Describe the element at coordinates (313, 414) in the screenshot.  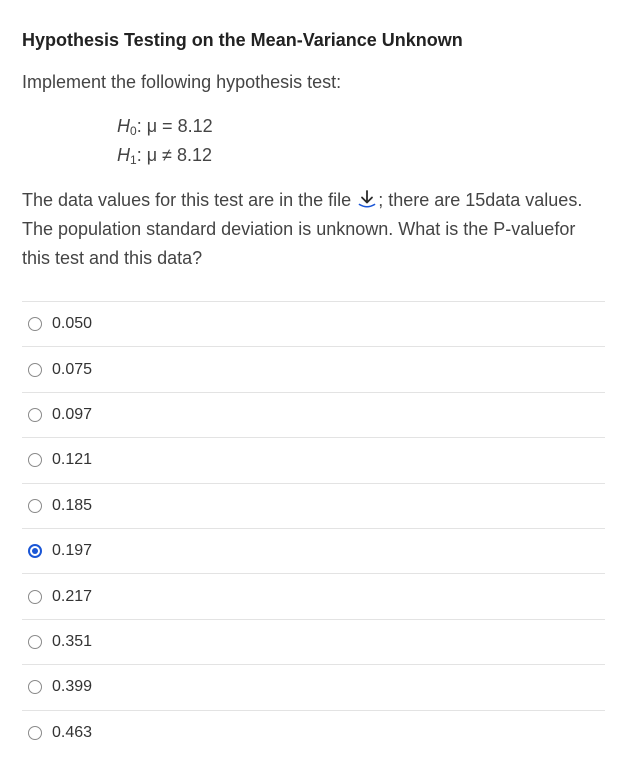
I see `answer-option: 0.097` at that location.